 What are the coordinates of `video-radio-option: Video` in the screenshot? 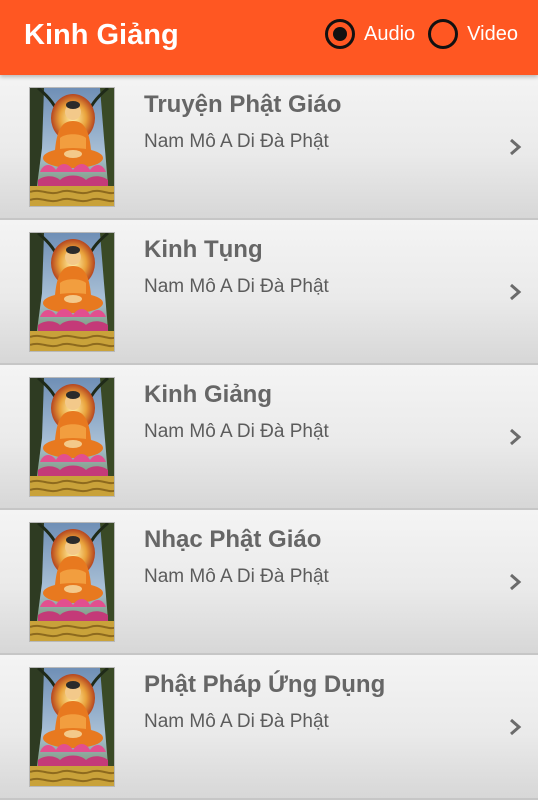 It's located at (473, 34).